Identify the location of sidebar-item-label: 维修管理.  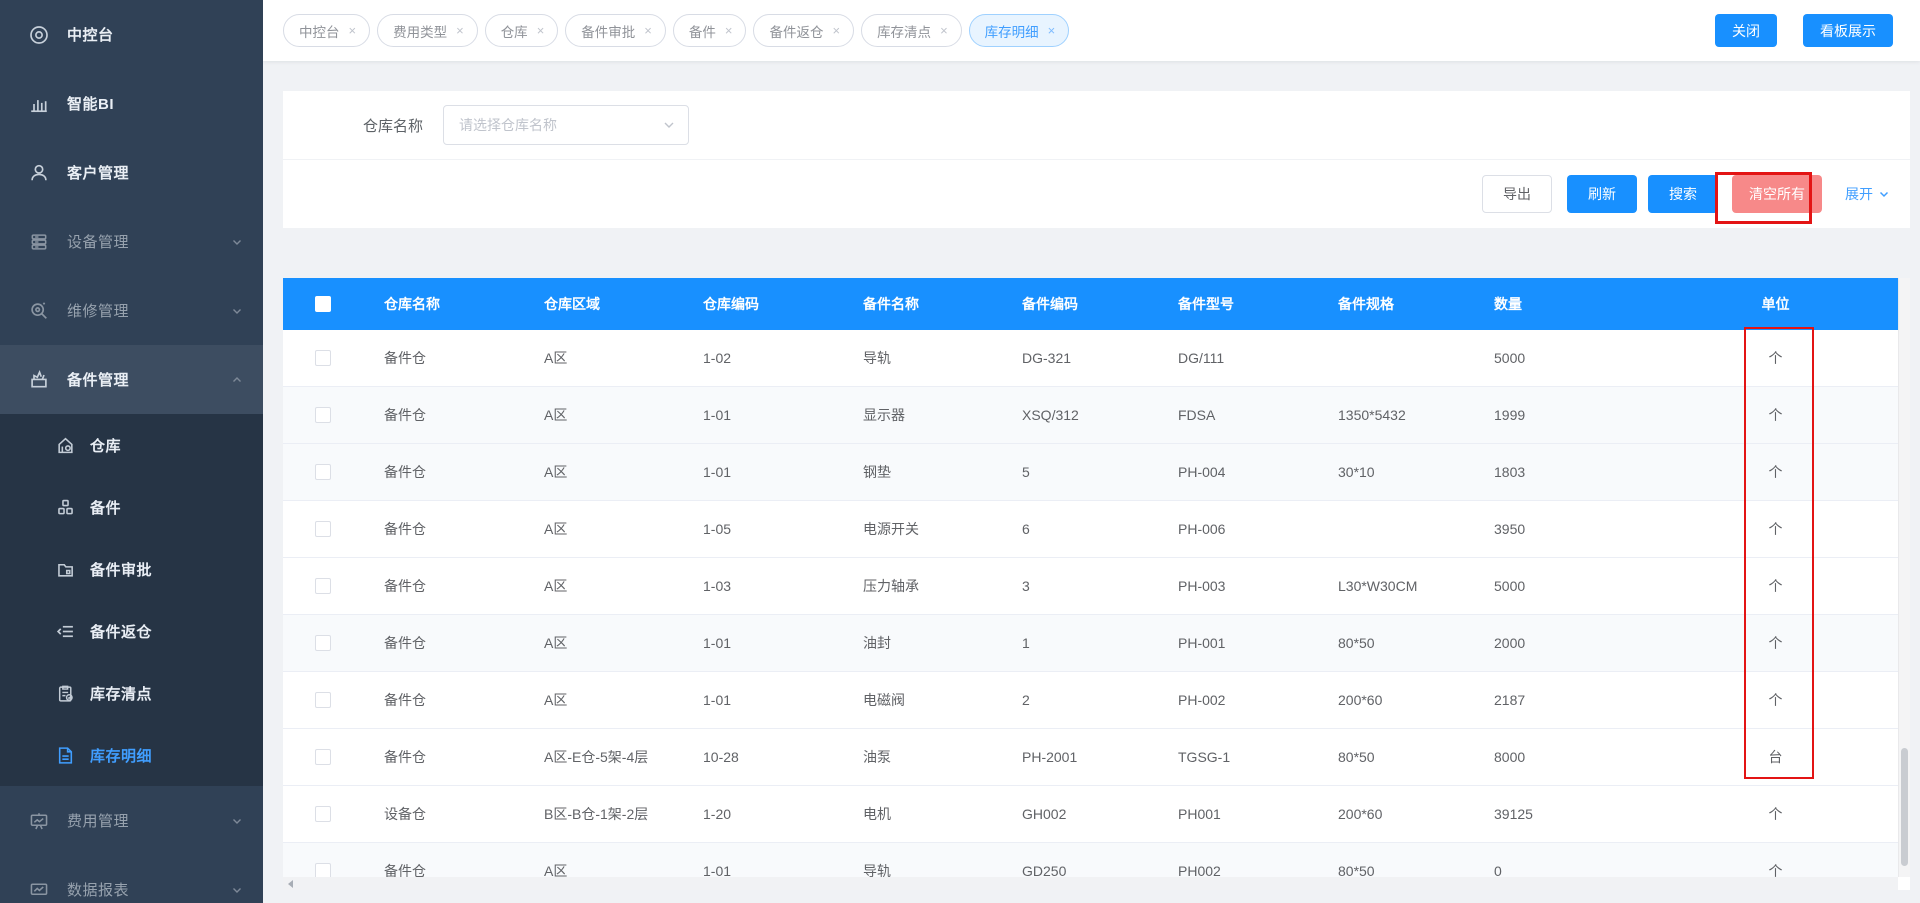
(98, 311).